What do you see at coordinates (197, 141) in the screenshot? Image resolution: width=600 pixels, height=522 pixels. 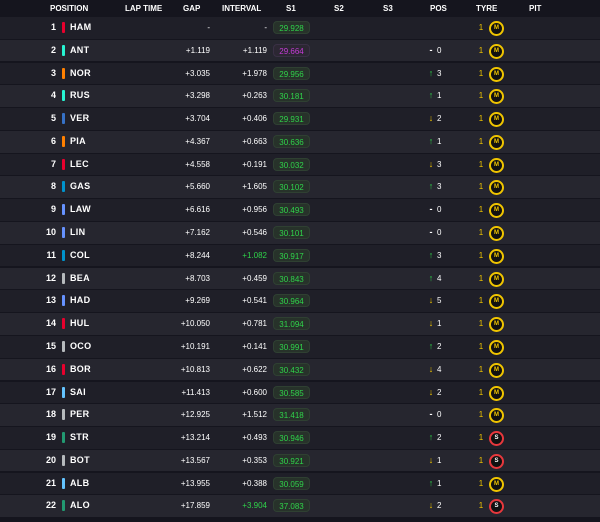 I see `gap-value: +4.367` at bounding box center [197, 141].